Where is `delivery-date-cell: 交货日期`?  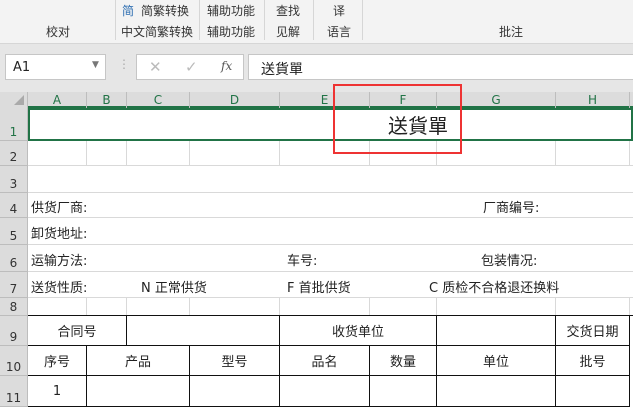 delivery-date-cell: 交货日期 is located at coordinates (593, 331).